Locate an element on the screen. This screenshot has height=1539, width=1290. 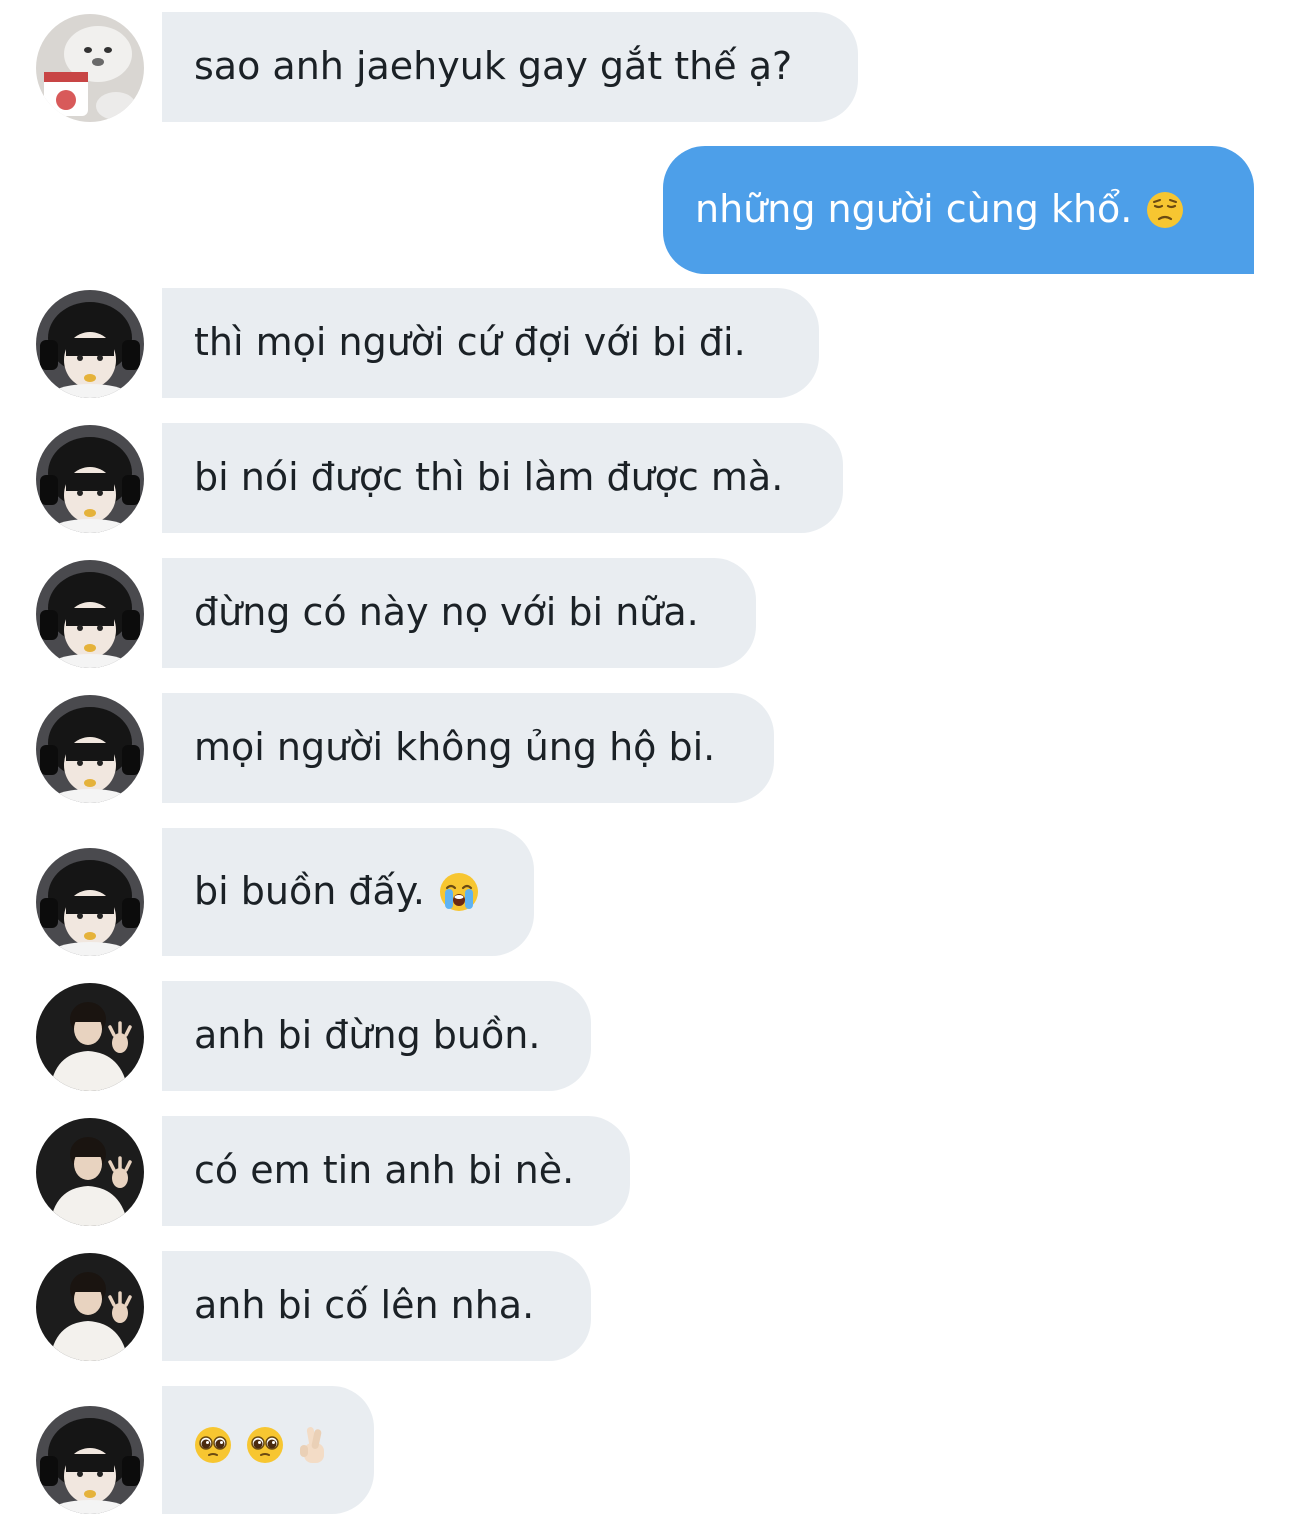
message-bubble: bi buồn đấy. is located at coordinates (348, 892).